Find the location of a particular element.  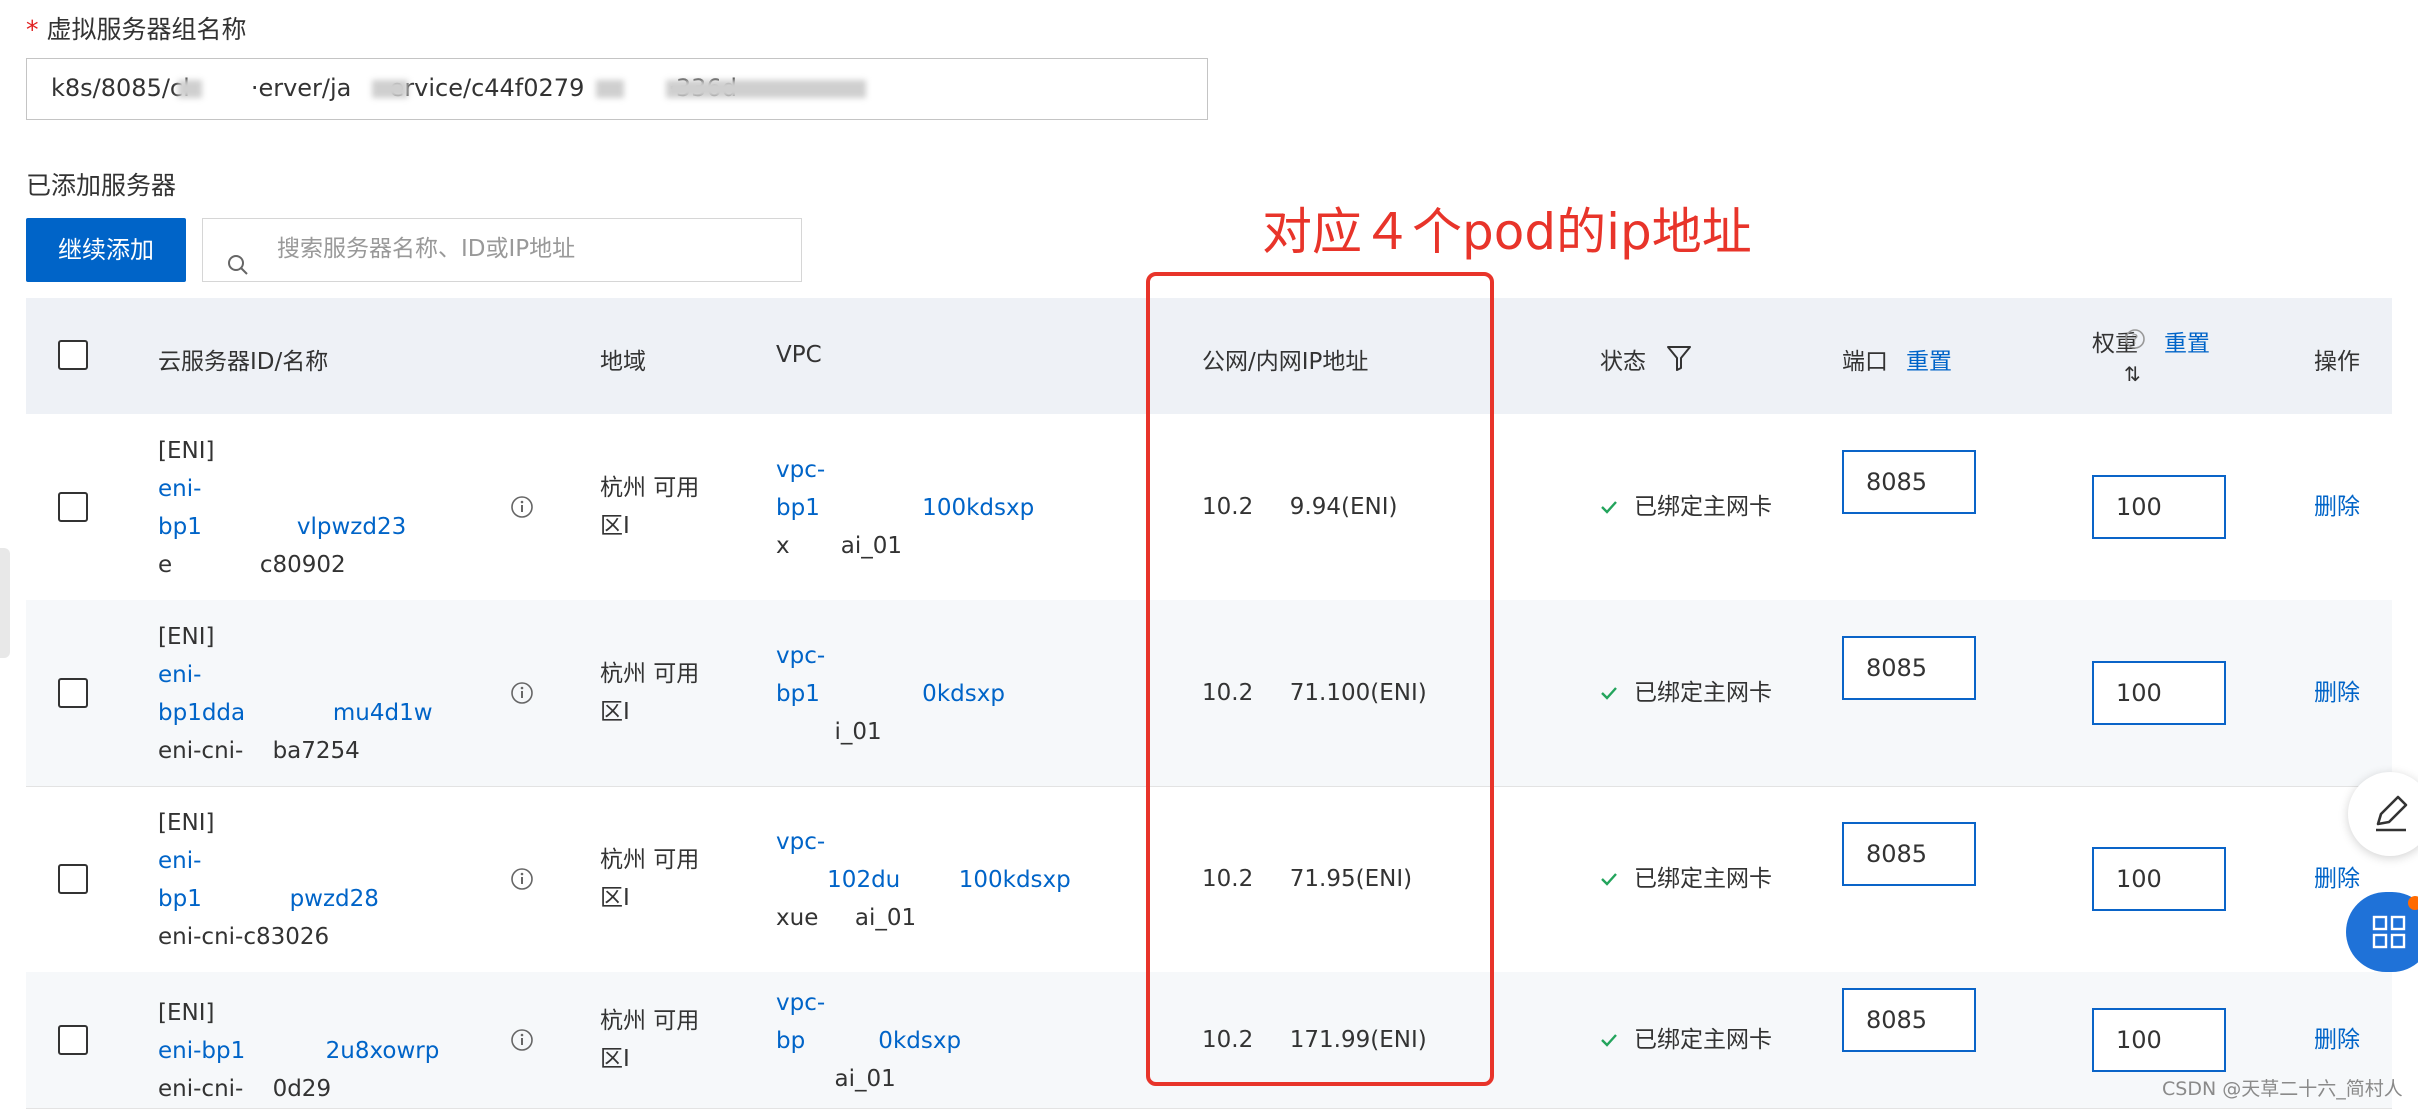

weight-sort-icon: ⇅ is located at coordinates (2132, 374).